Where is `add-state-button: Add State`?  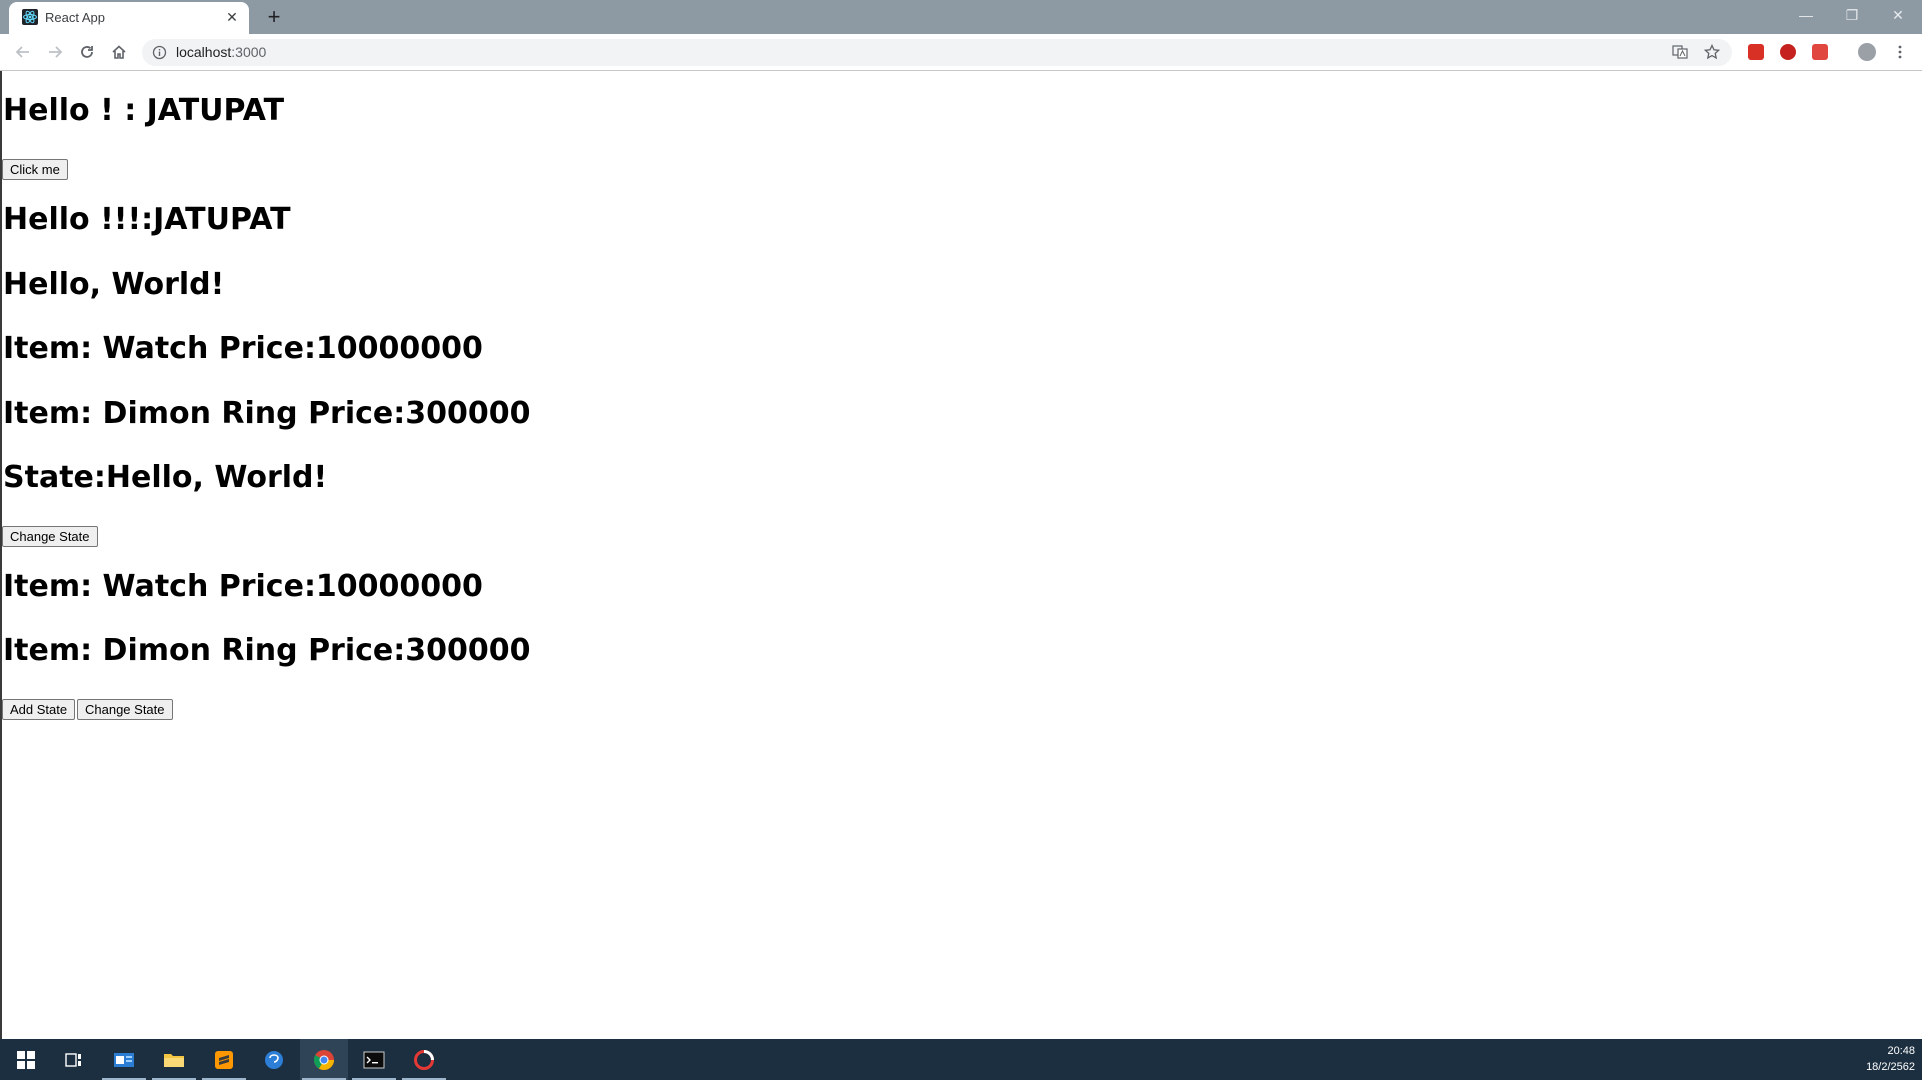 add-state-button: Add State is located at coordinates (39, 709).